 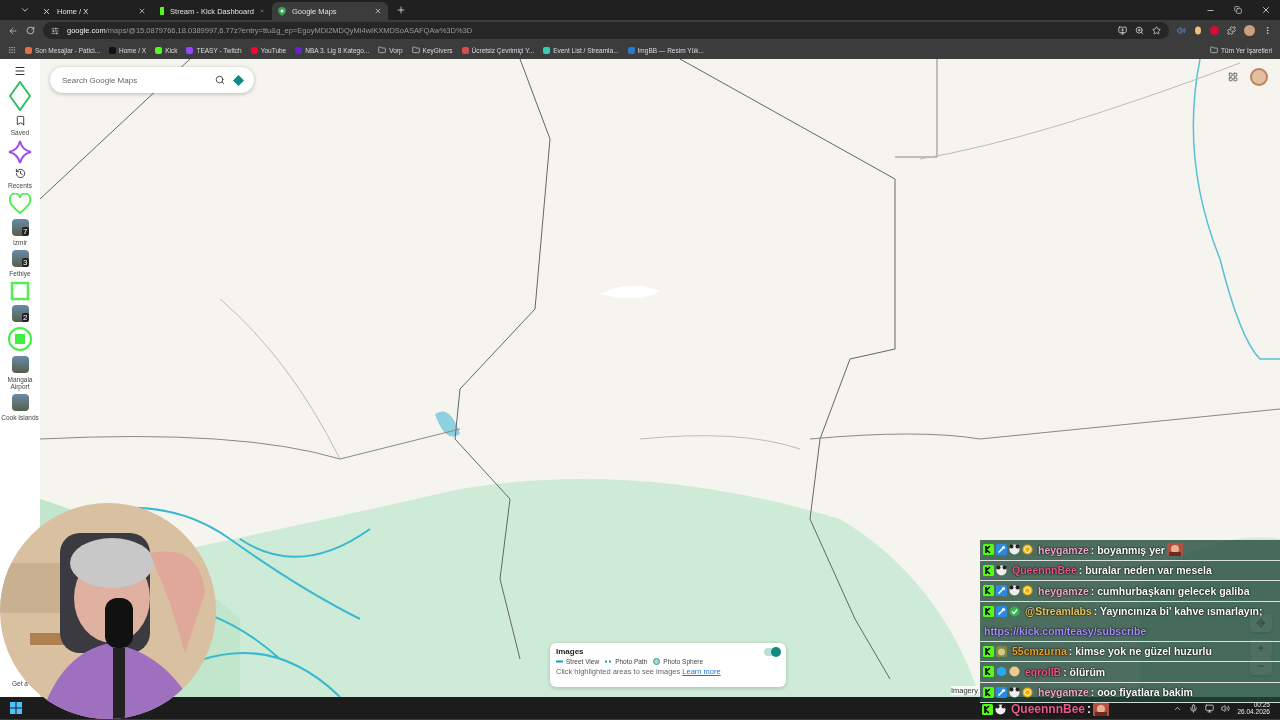 I want to click on site-settings-icon, so click(x=55, y=30).